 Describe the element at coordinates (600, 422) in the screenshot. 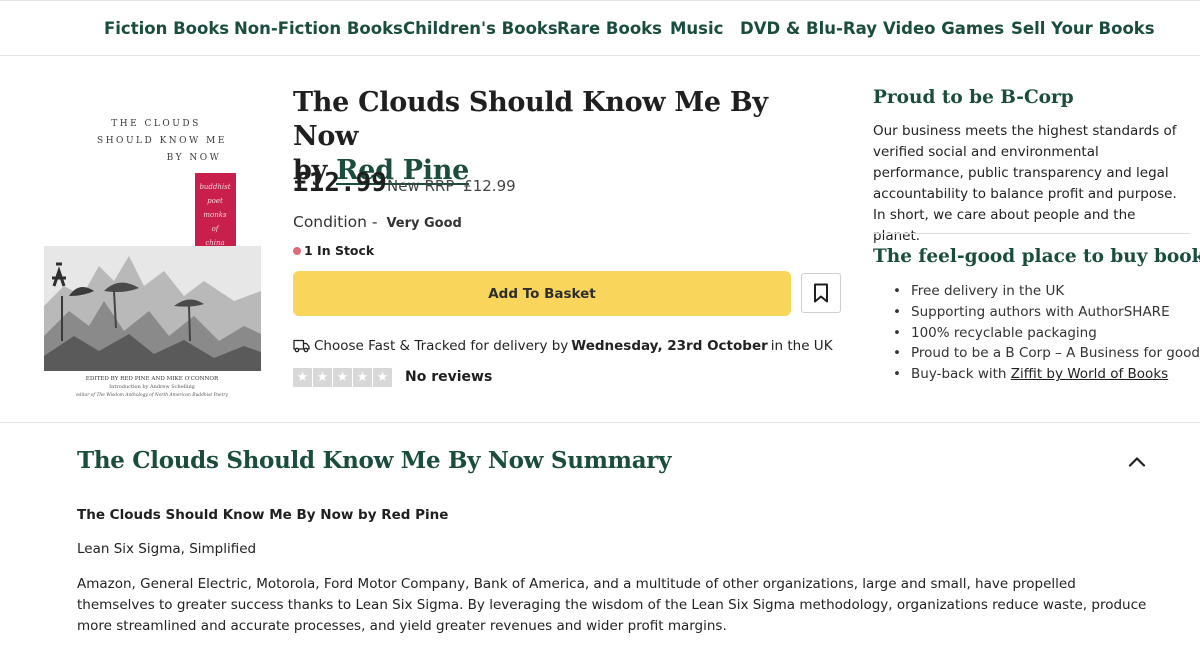

I see `section-divider` at that location.